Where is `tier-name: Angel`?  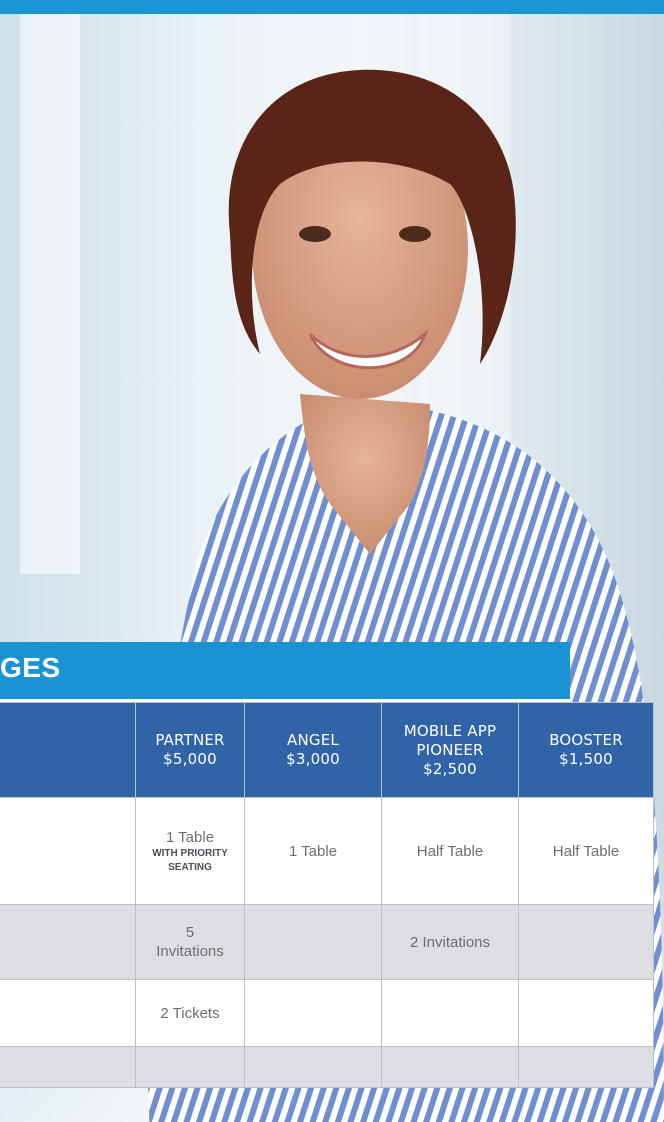 tier-name: Angel is located at coordinates (313, 740).